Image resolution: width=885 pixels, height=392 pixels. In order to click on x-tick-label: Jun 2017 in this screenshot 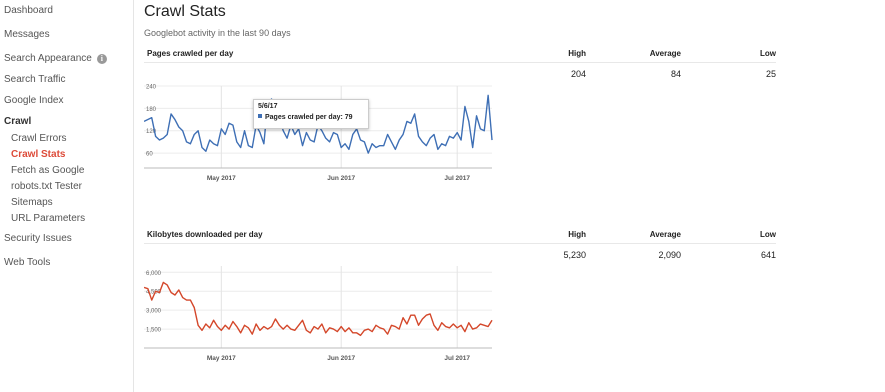, I will do `click(341, 358)`.